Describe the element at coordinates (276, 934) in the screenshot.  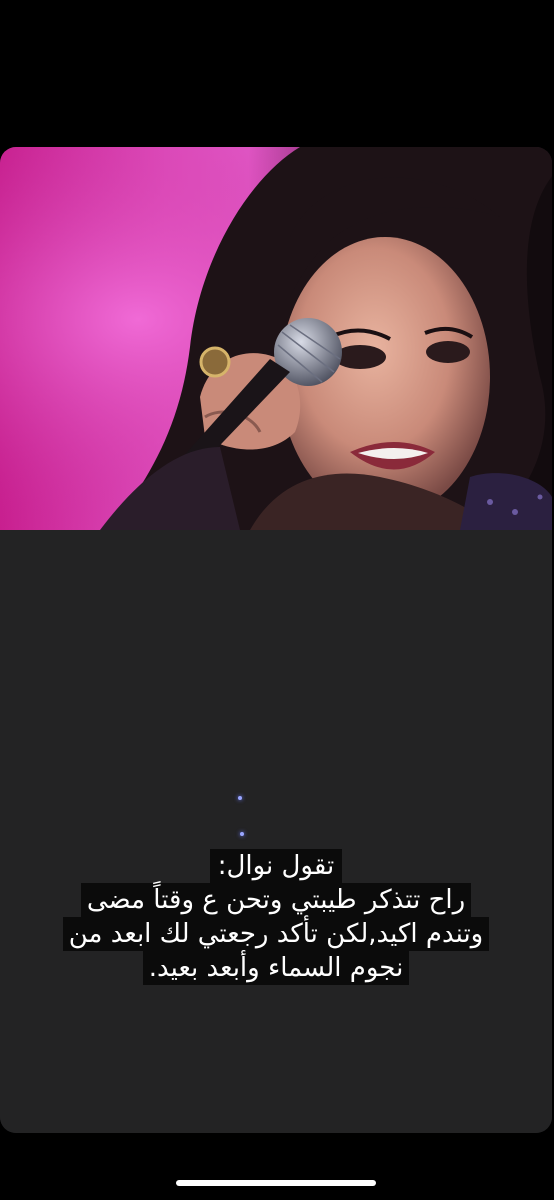
I see `caption-line-2: وتندم اكيد,لكن تأكد رجعتي لك ابعد من` at that location.